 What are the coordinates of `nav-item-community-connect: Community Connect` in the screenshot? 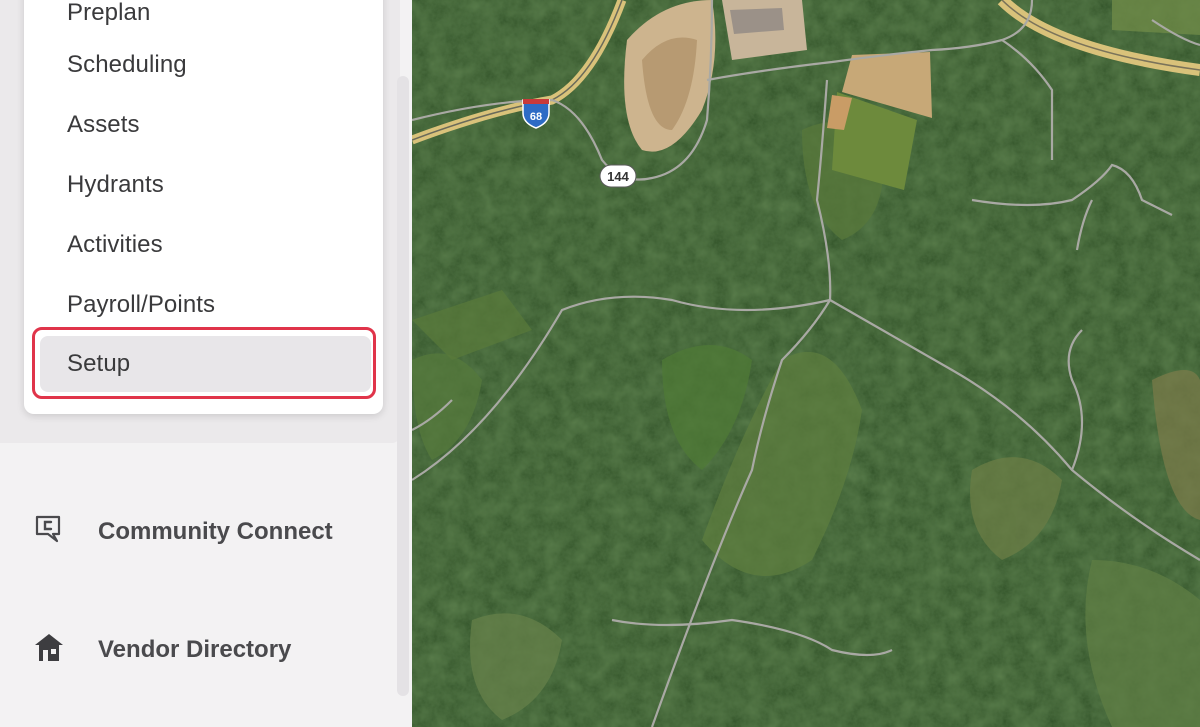 It's located at (200, 532).